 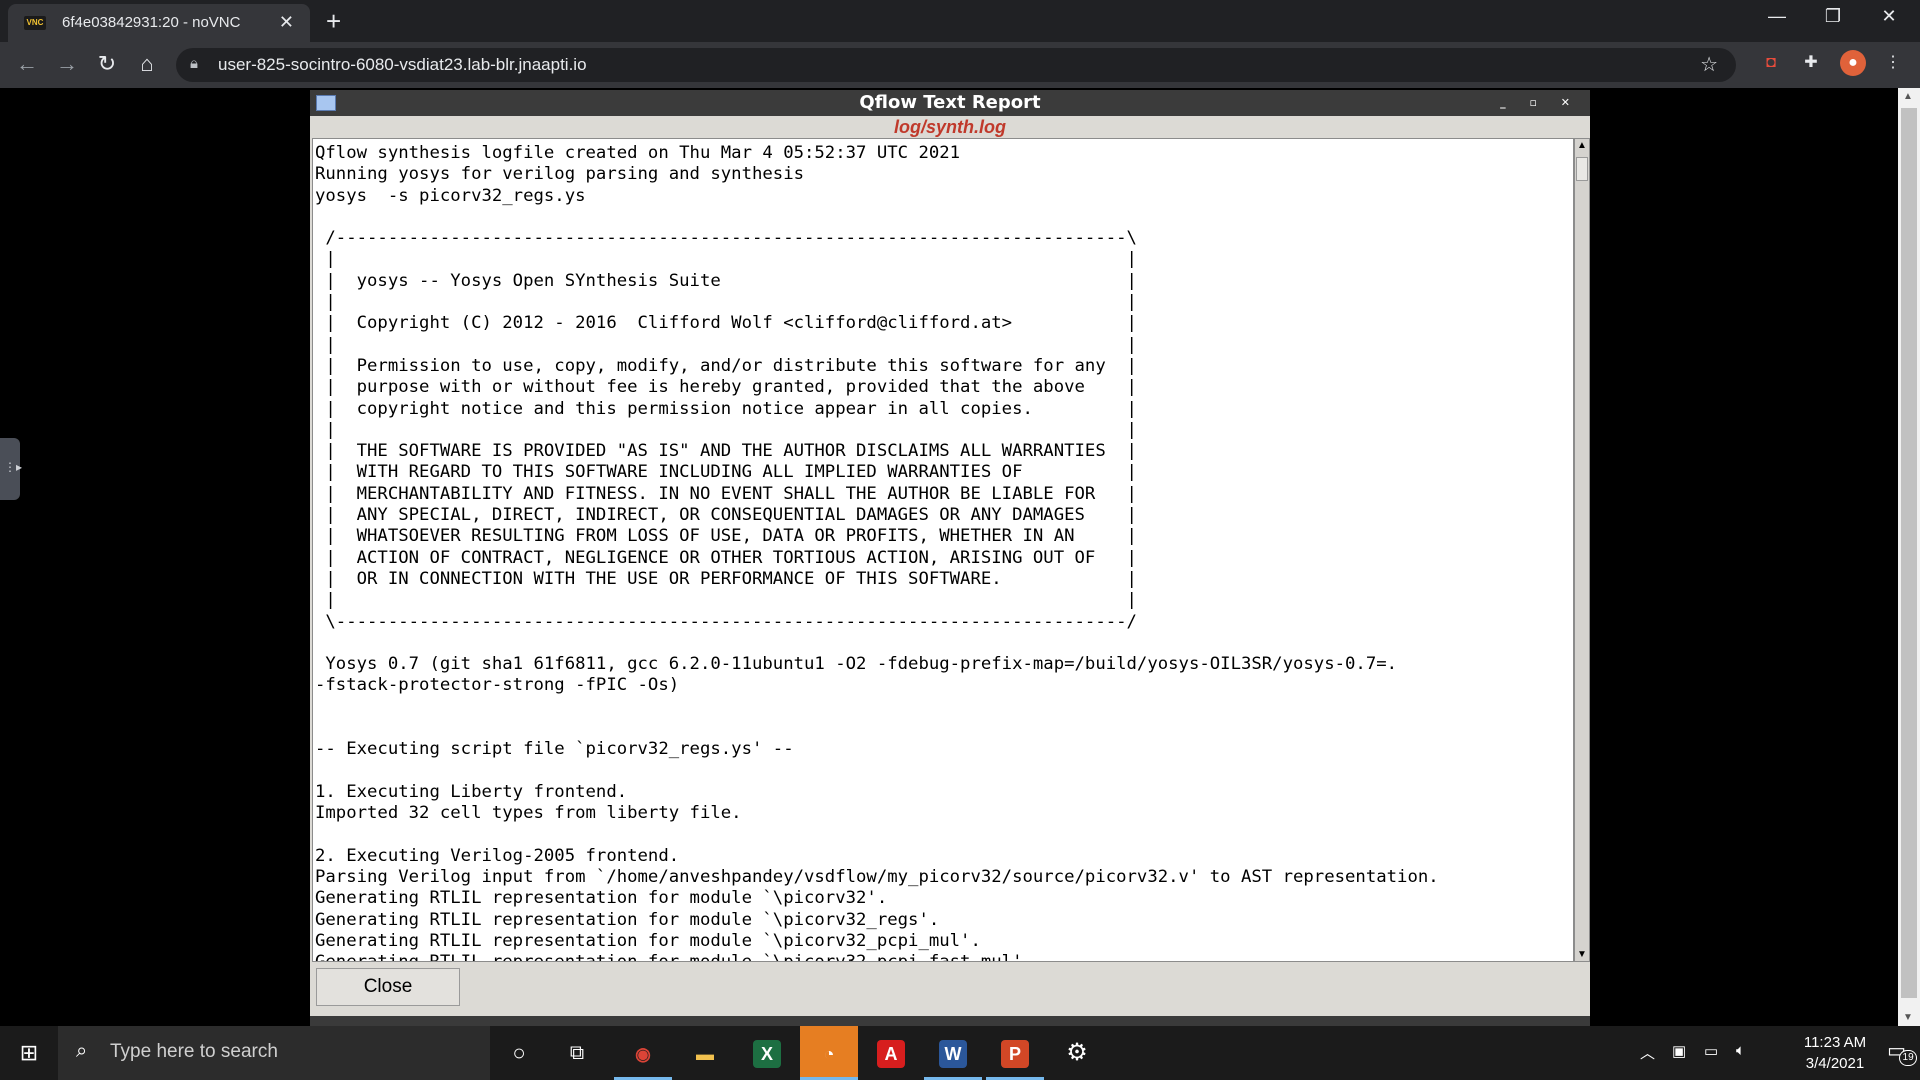 I want to click on remote-desktop-panel, so click(x=950, y=1021).